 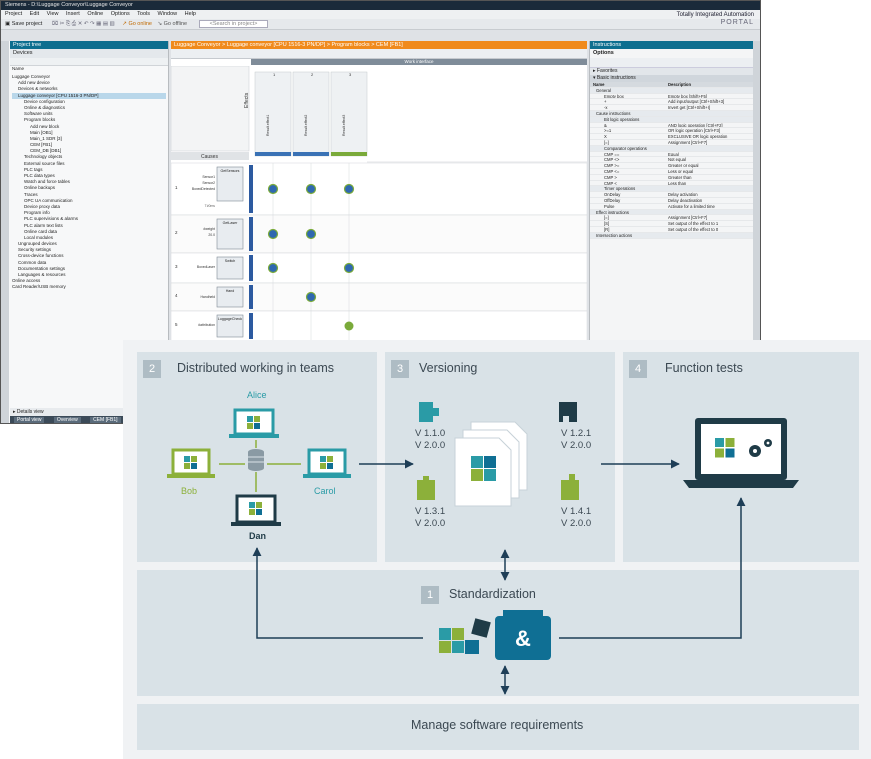 What do you see at coordinates (203, 189) in the screenshot?
I see `cause-input: BoxedDetected` at bounding box center [203, 189].